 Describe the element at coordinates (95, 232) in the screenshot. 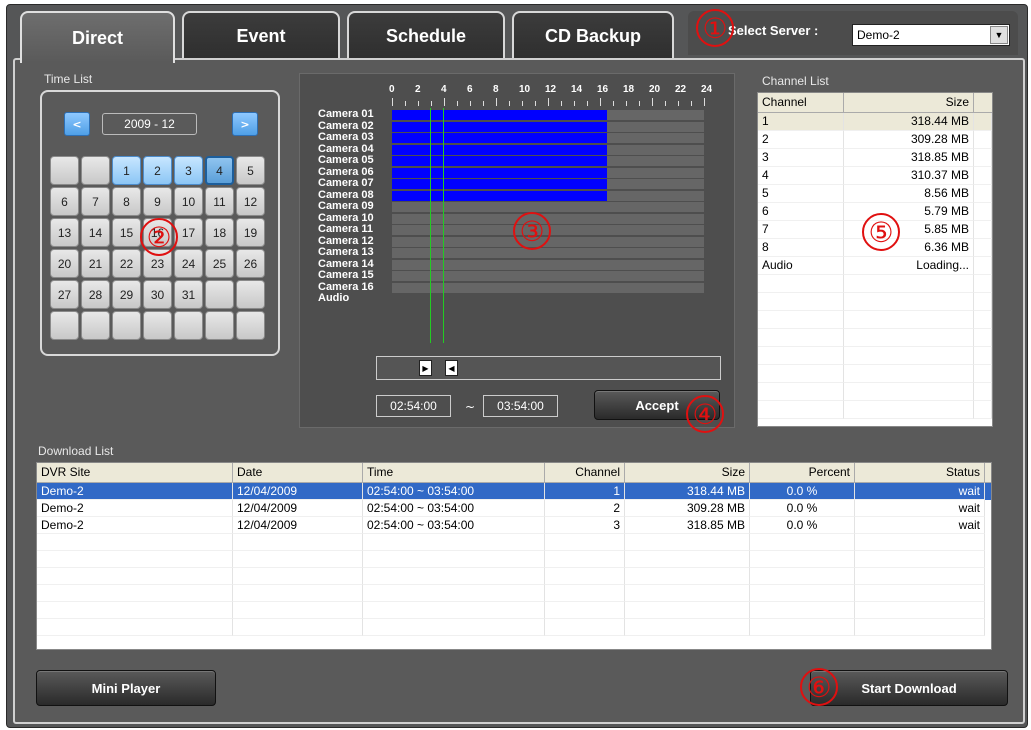

I see `calendar-day: 14` at that location.